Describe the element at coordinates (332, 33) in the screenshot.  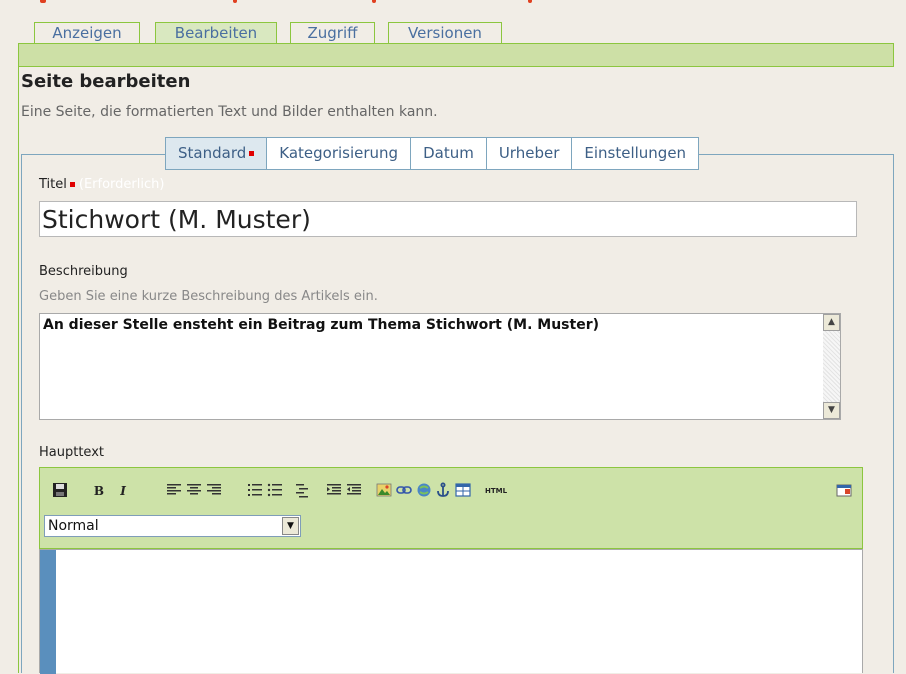
I see `tab-zugriff: Zugriff` at that location.